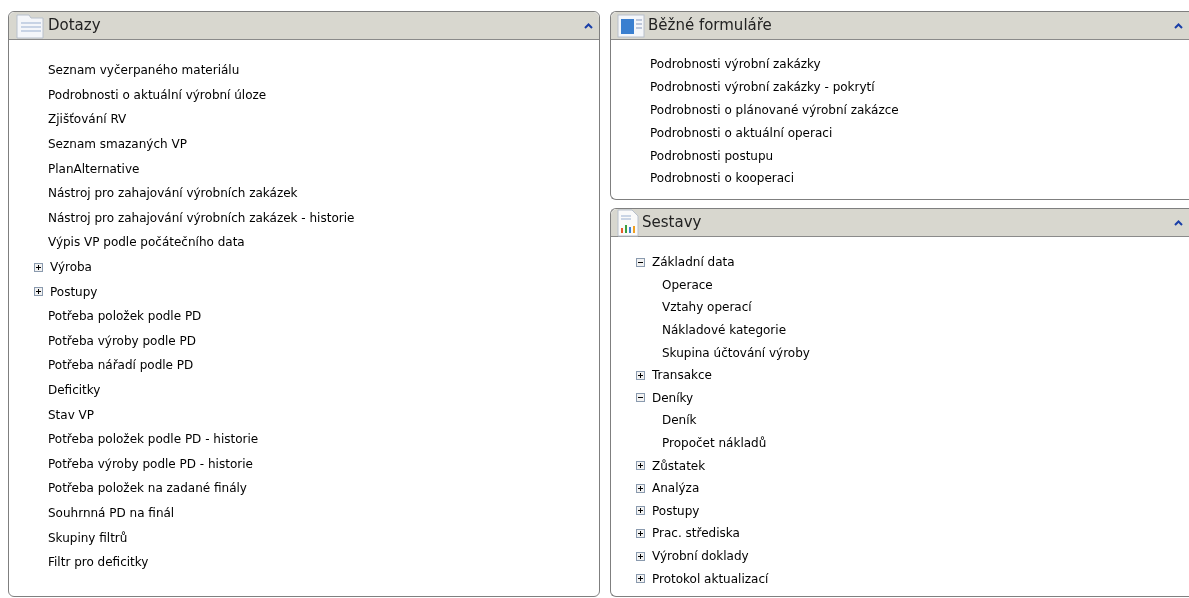 This screenshot has height=598, width=1189. I want to click on menu-link: Podrobnosti postupu, so click(712, 155).